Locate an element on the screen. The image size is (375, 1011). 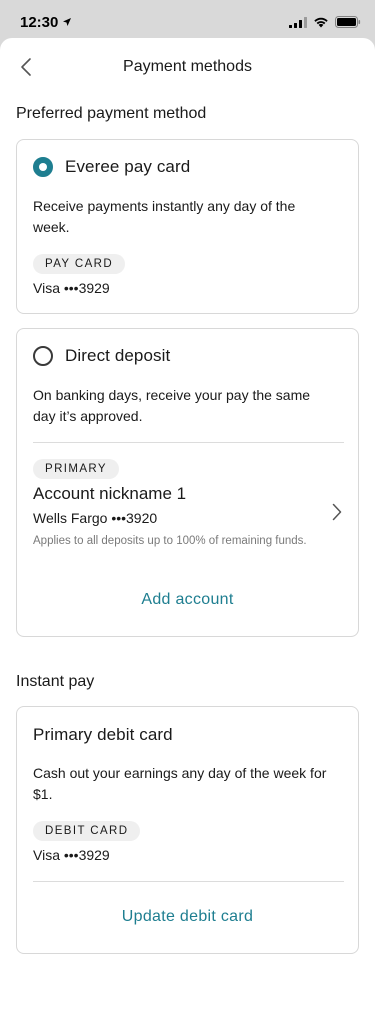
debit-card-badge: DEBIT CARD is located at coordinates (87, 831).